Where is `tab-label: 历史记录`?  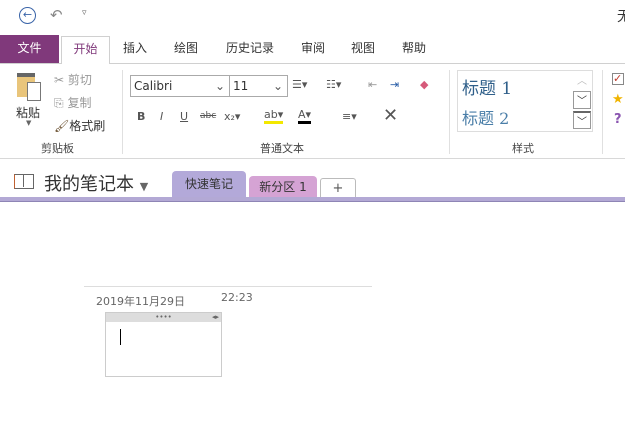
tab-label: 历史记录 is located at coordinates (250, 48).